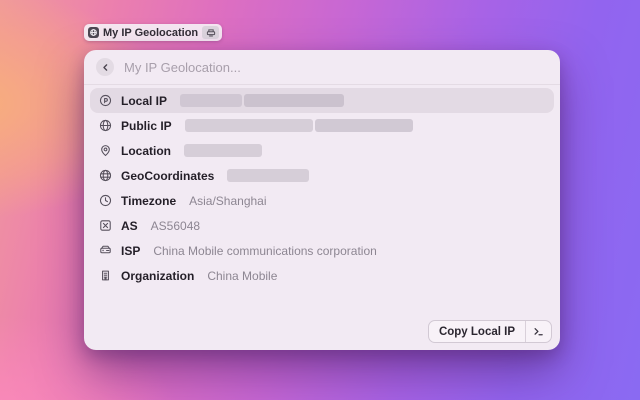  What do you see at coordinates (105, 175) in the screenshot?
I see `globe-grid-icon` at bounding box center [105, 175].